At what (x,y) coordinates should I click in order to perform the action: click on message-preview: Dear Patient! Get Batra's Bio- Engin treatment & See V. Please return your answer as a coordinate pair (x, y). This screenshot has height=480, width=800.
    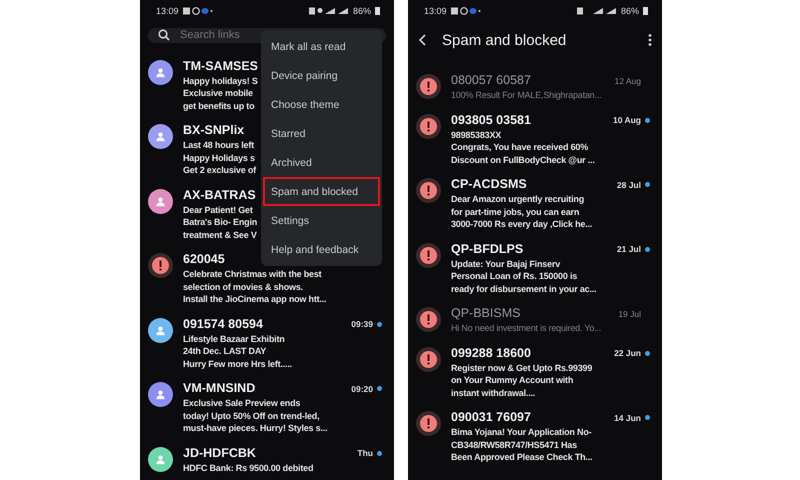
    Looking at the image, I should click on (220, 222).